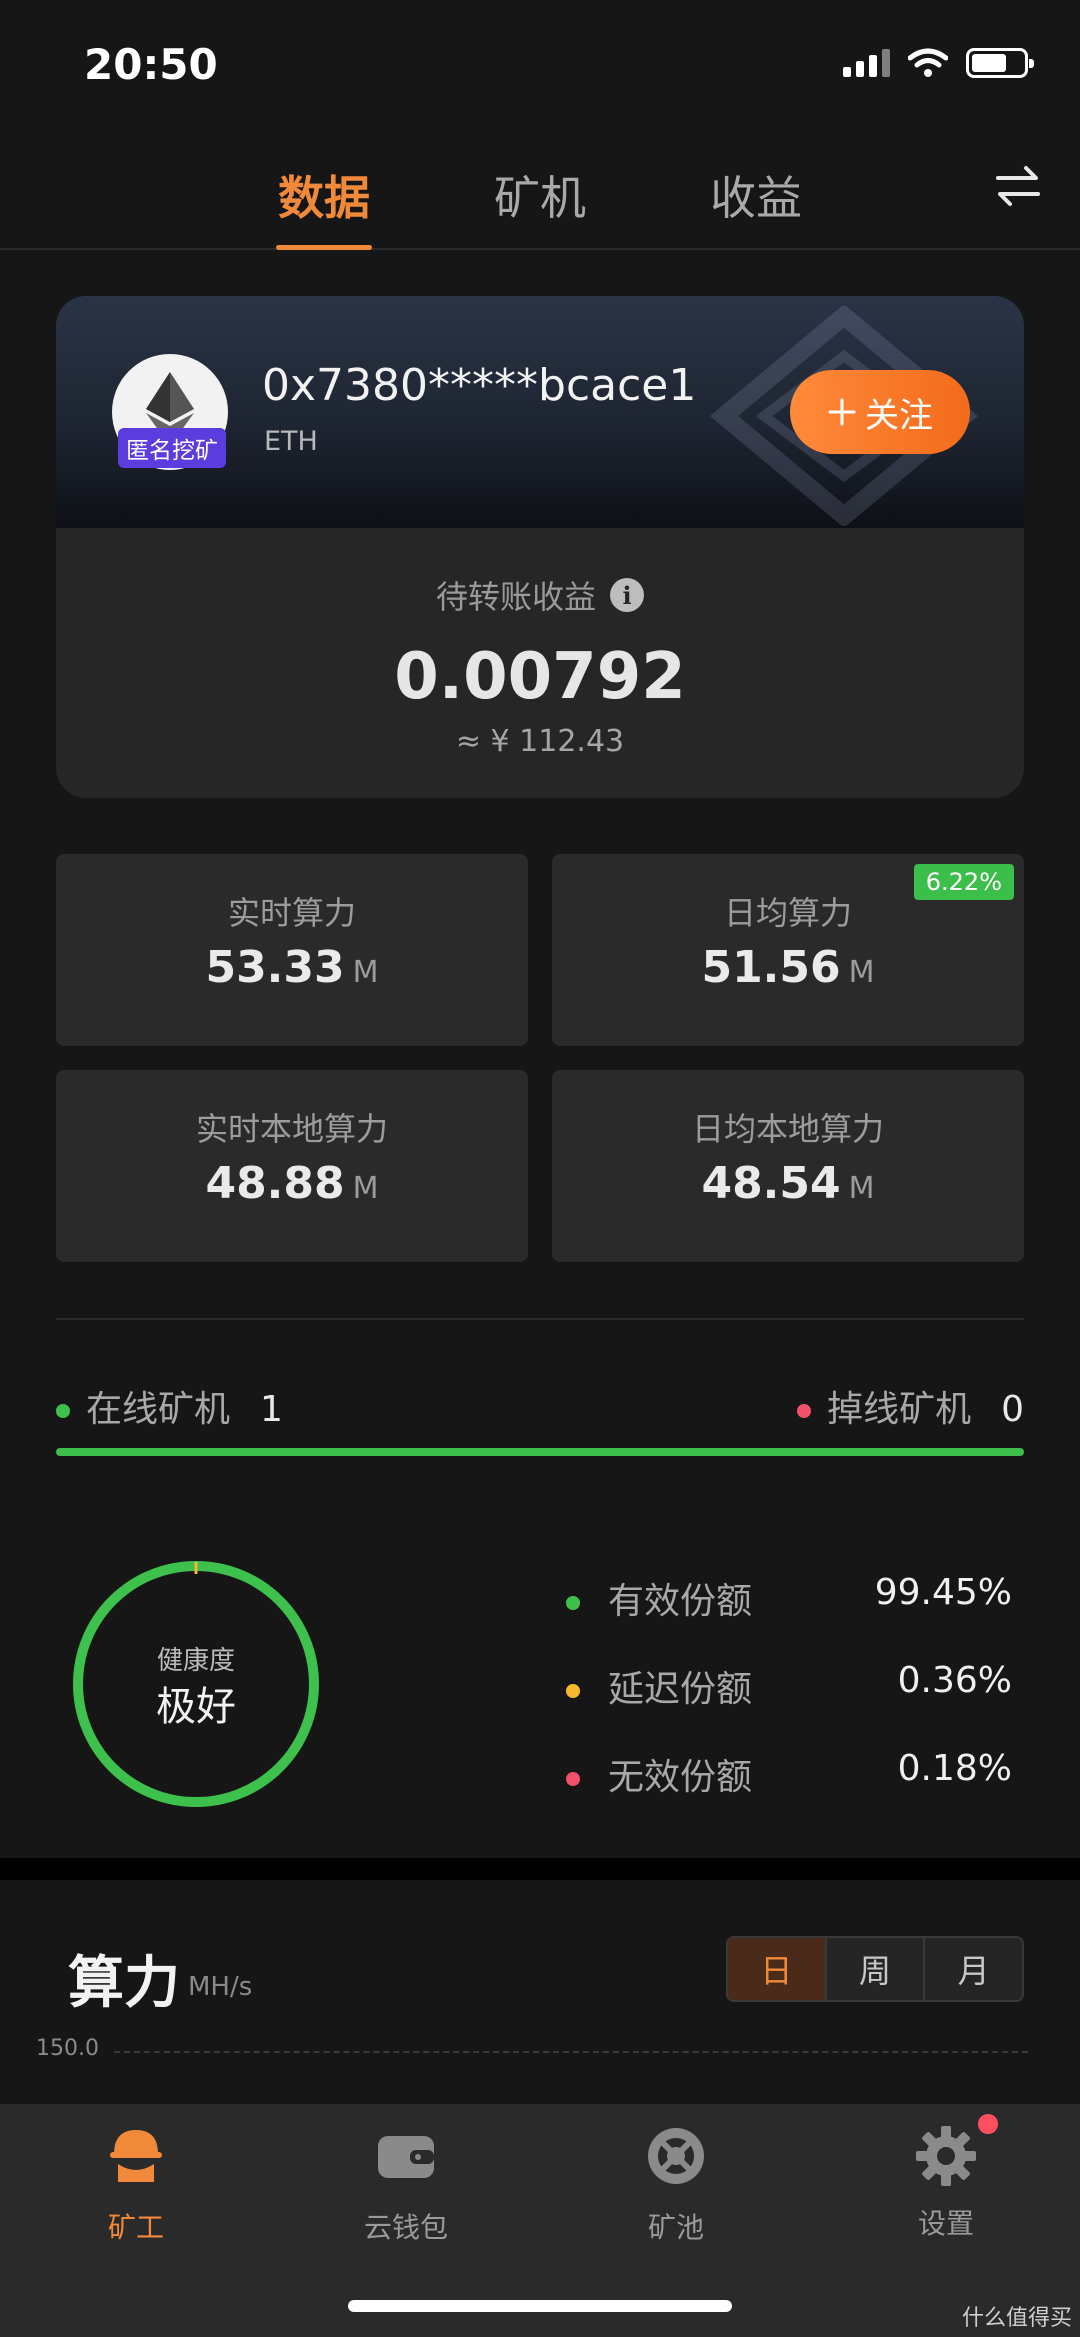 The height and width of the screenshot is (2337, 1080). What do you see at coordinates (172, 448) in the screenshot?
I see `anonymous-mining-badge: 匿名挖矿` at bounding box center [172, 448].